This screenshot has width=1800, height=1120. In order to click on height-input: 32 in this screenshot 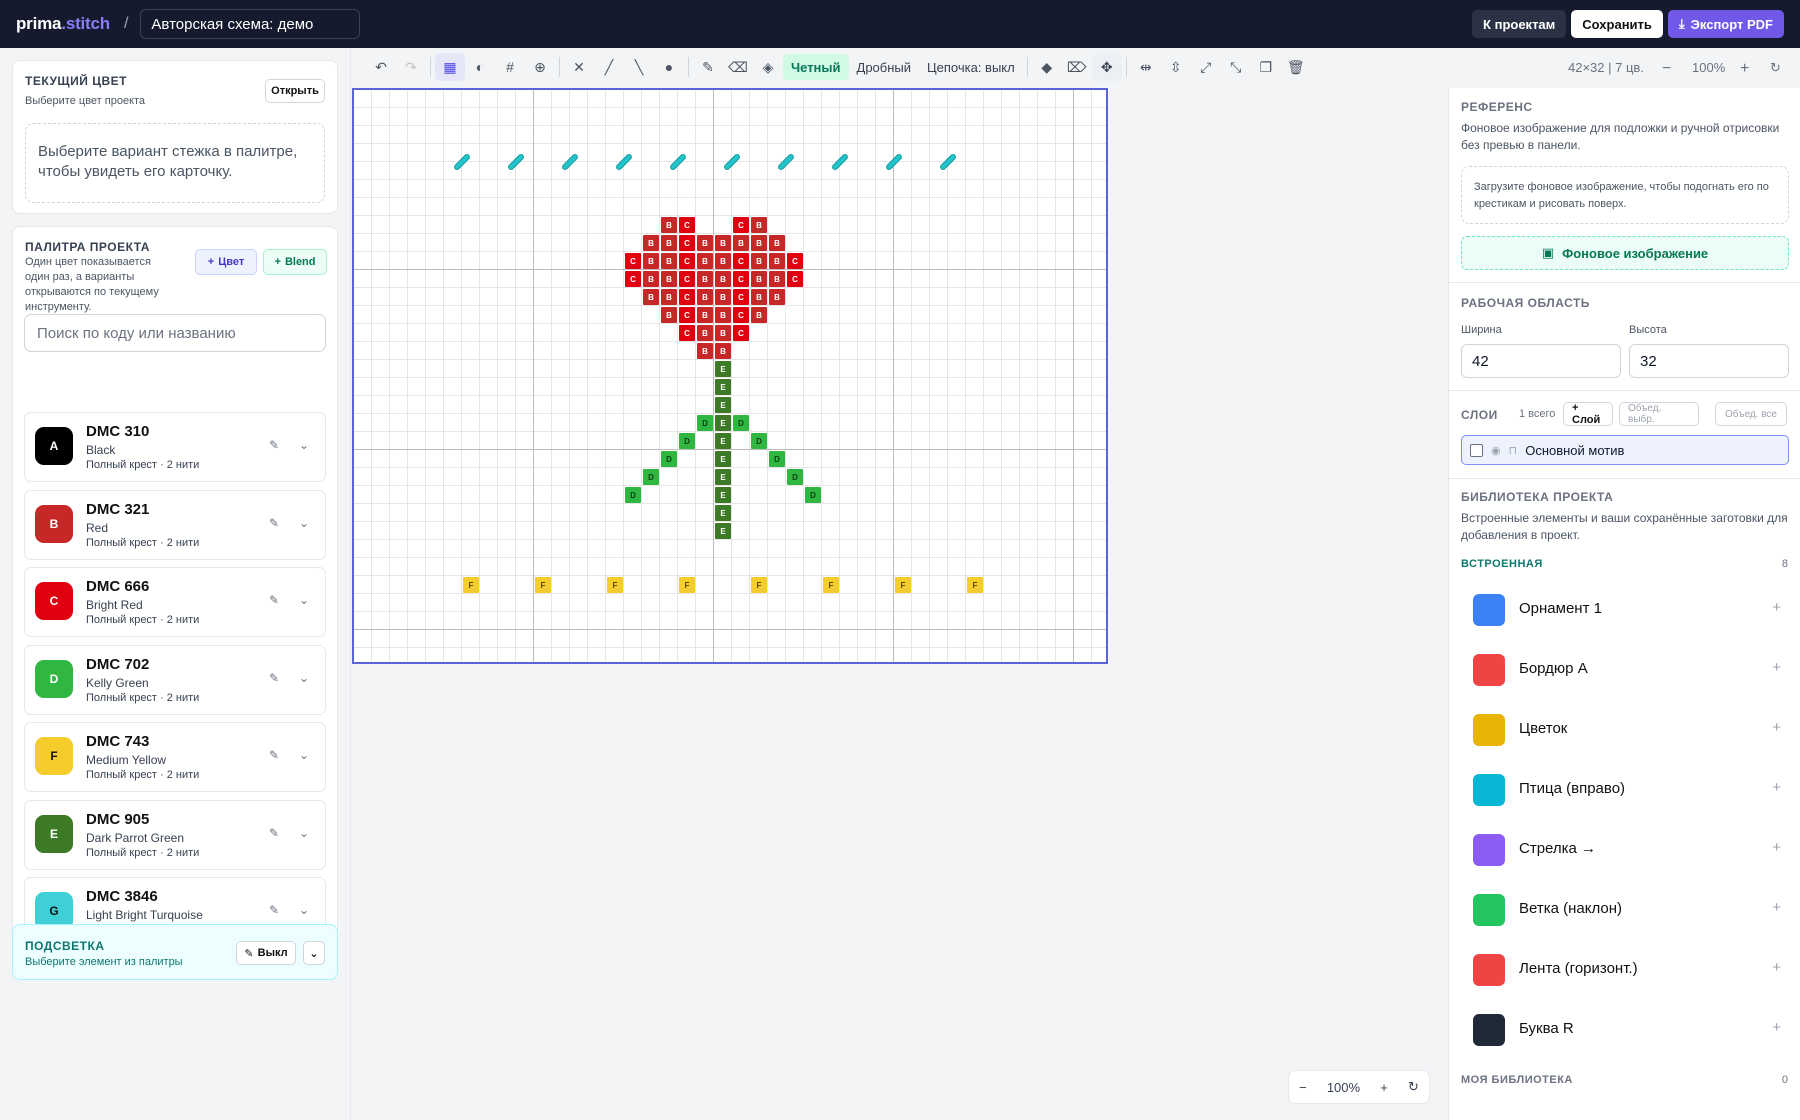, I will do `click(1709, 361)`.